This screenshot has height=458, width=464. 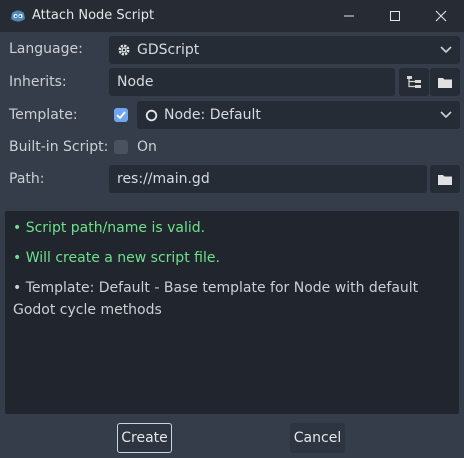 I want to click on path-value: res://main.gd, so click(x=163, y=179).